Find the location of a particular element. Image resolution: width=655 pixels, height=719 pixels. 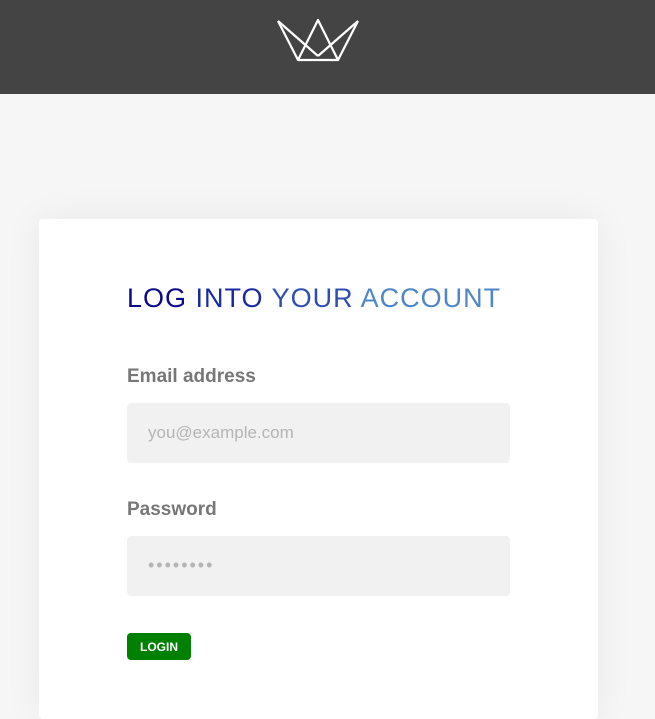

email-label: Email address is located at coordinates (191, 376).